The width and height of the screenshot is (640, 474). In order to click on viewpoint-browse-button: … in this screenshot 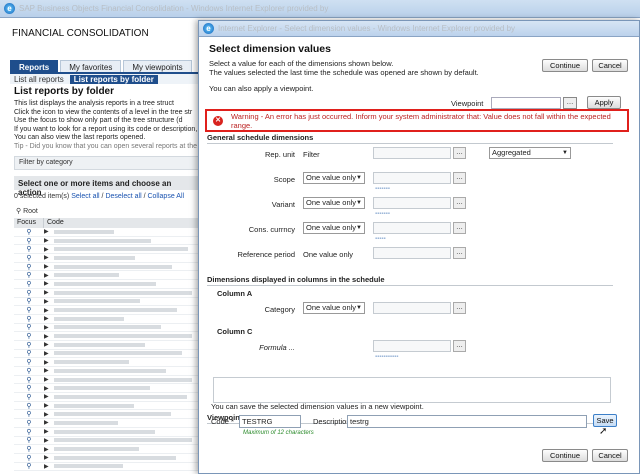, I will do `click(570, 103)`.